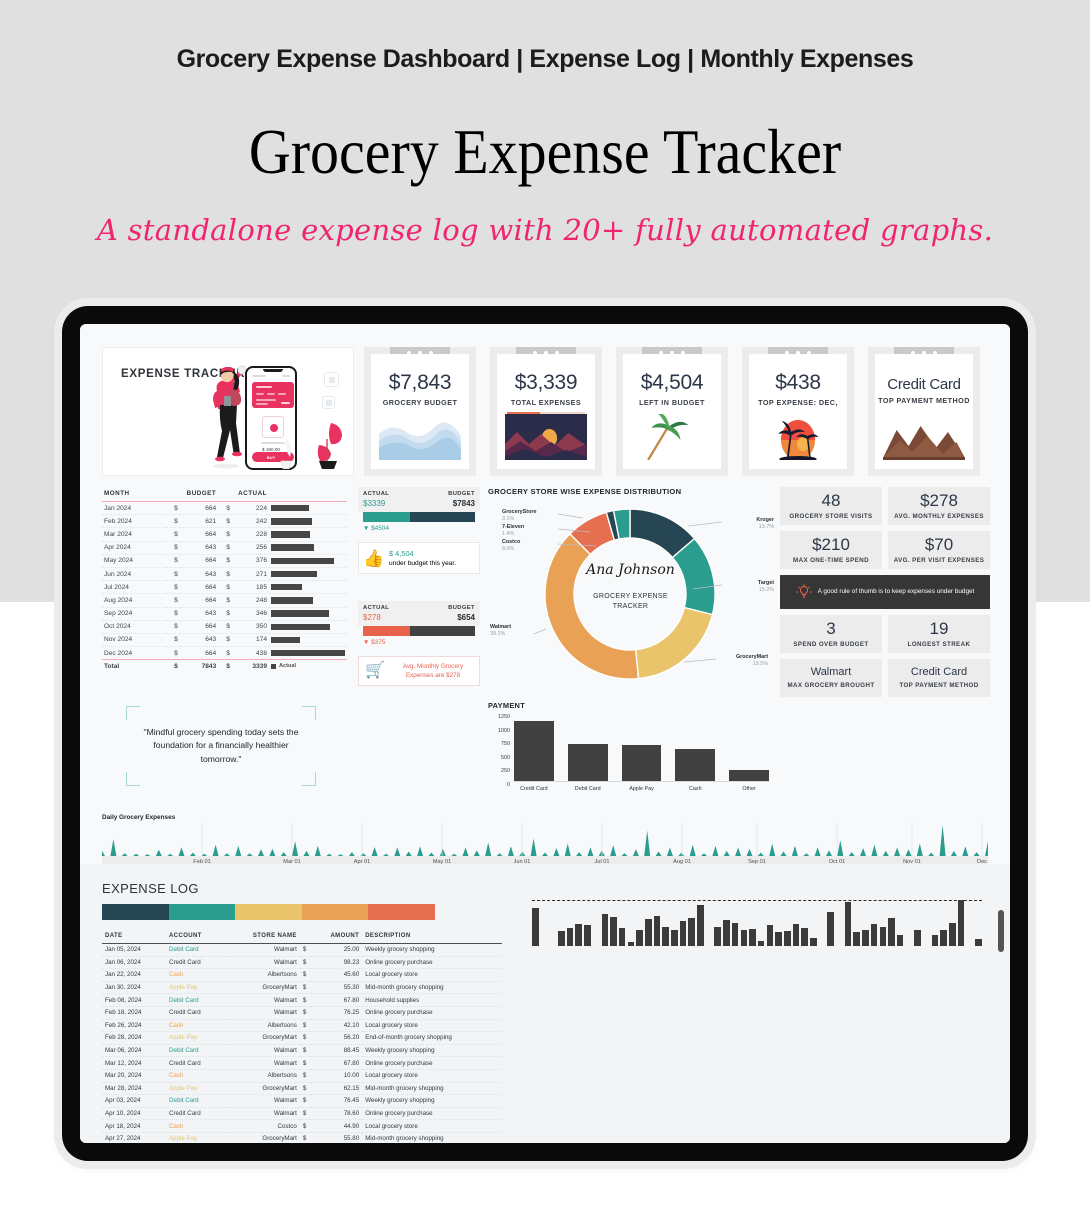  What do you see at coordinates (224, 494) in the screenshot?
I see `table-header-row: MONTH BUDGET ACTUAL` at bounding box center [224, 494].